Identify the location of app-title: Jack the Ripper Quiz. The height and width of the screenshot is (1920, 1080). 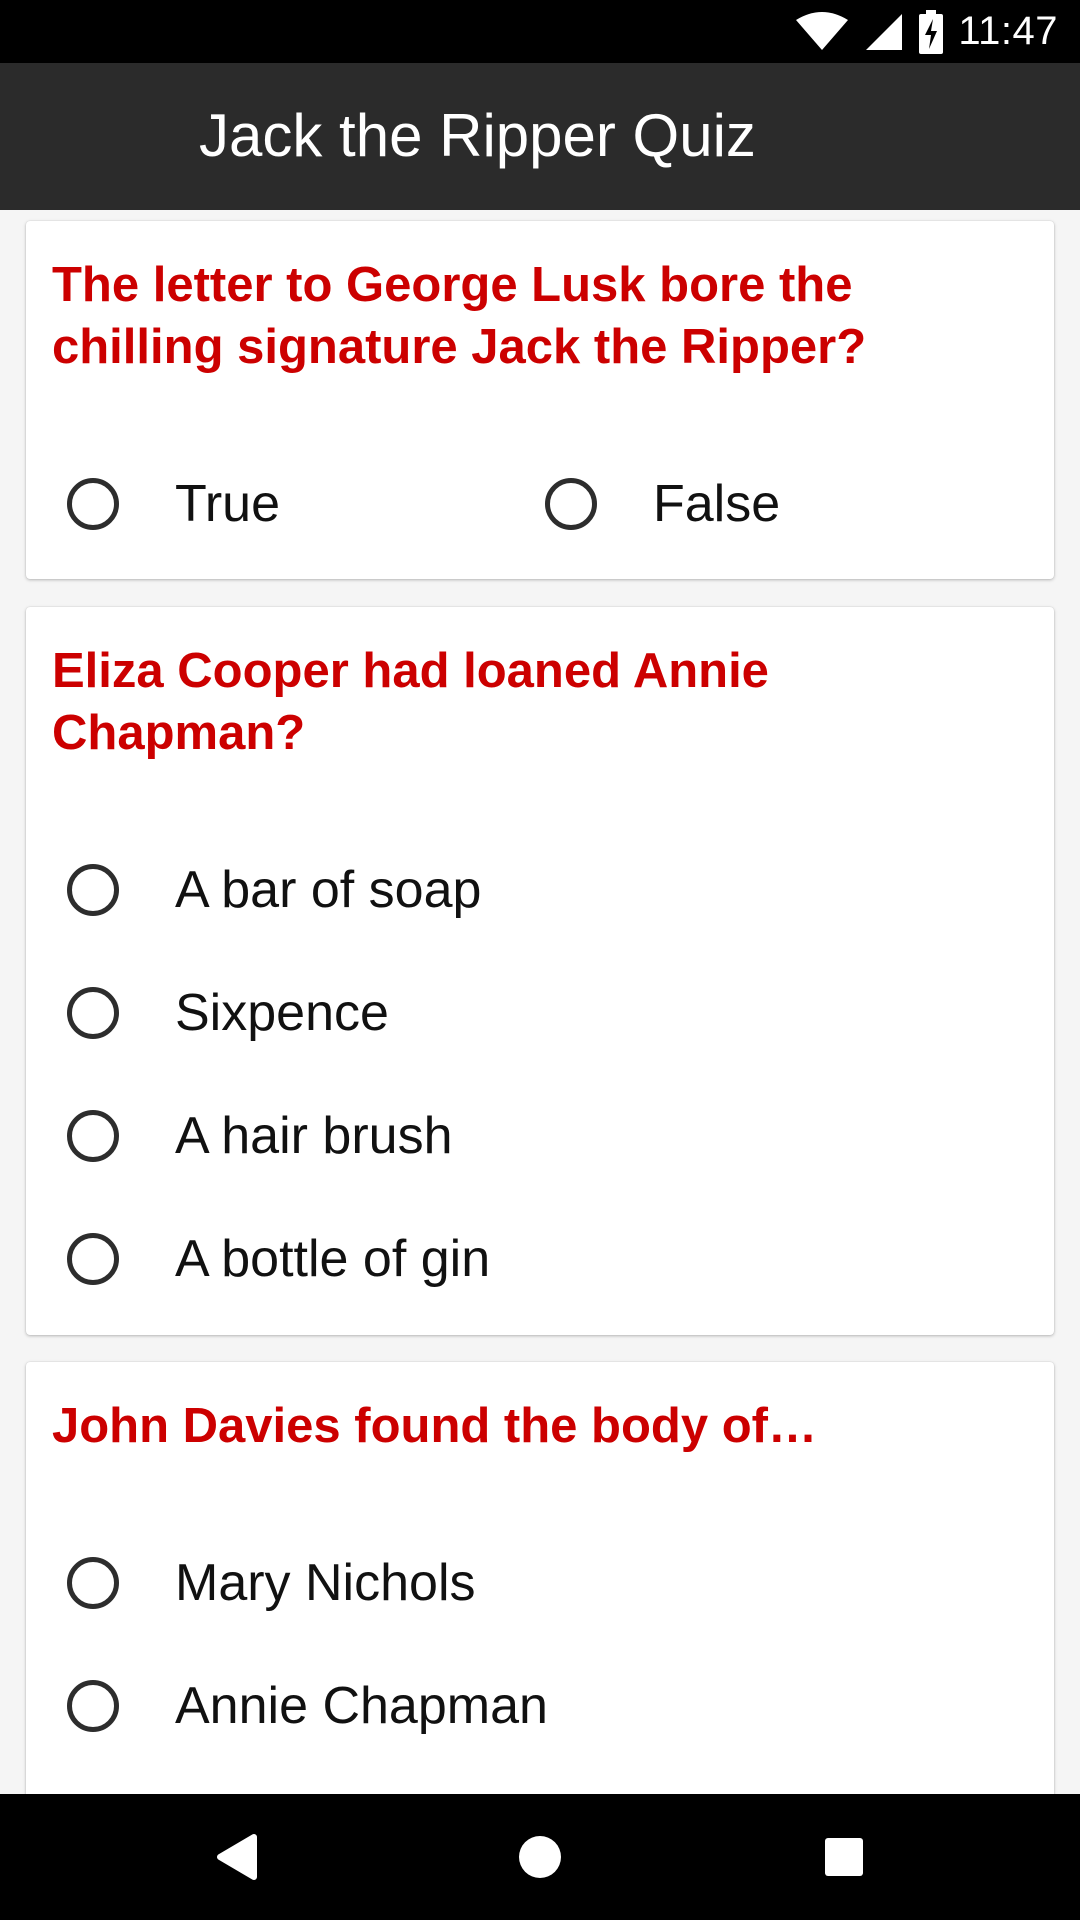
(477, 135).